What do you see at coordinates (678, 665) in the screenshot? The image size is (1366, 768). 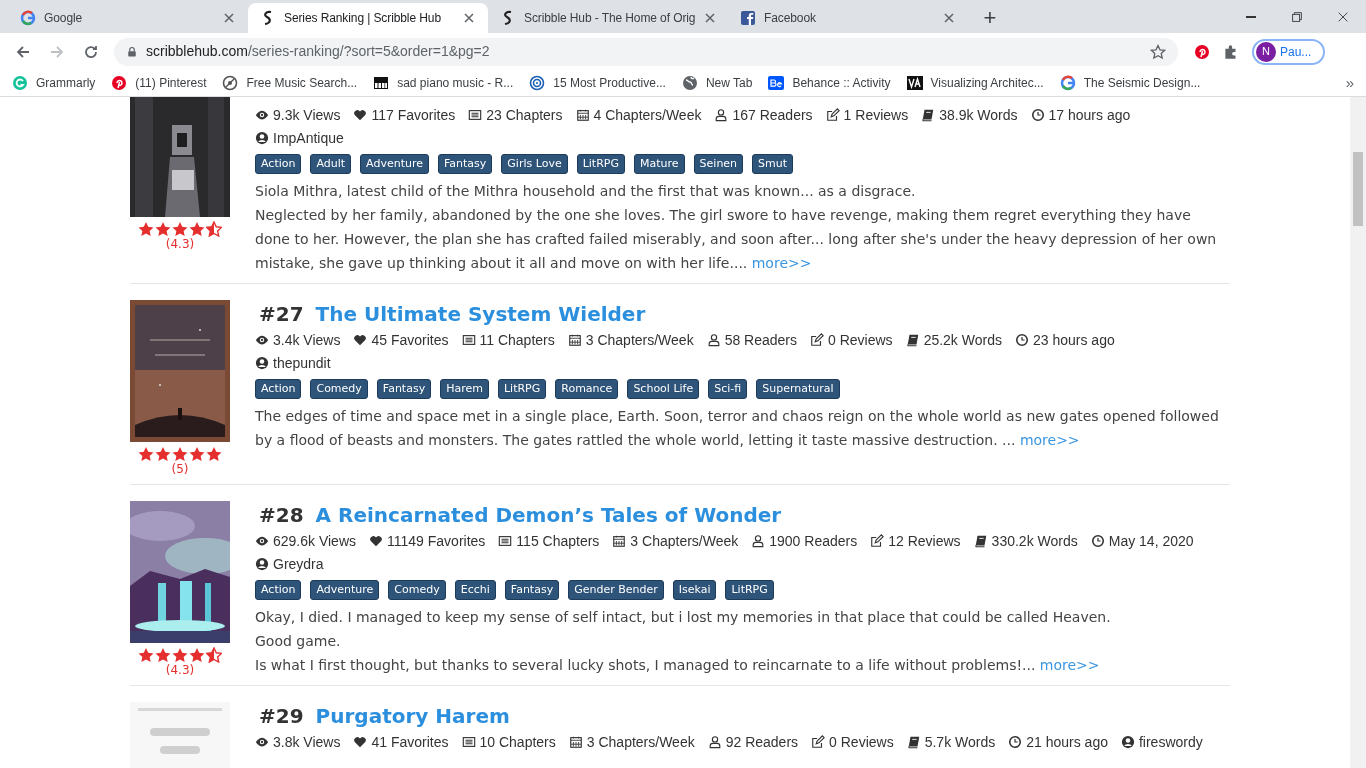 I see `description-text: Is what I first thought, but thanks to several lucky shots, I managed to reincarnate to a life without problems!... more>>` at bounding box center [678, 665].